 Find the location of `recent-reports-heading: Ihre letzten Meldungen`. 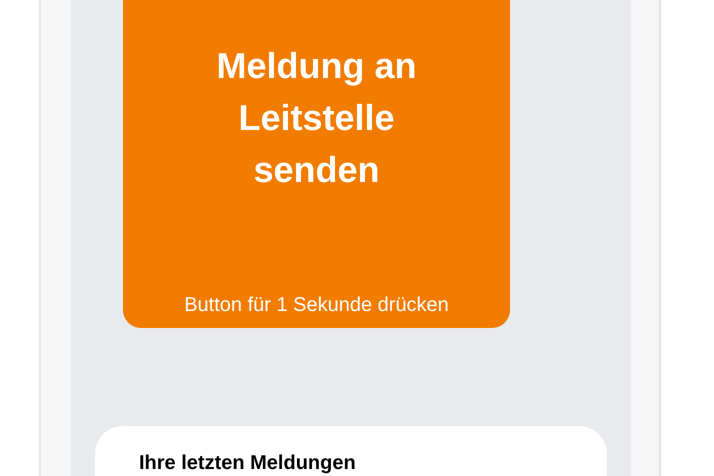

recent-reports-heading: Ihre letzten Meldungen is located at coordinates (247, 463).